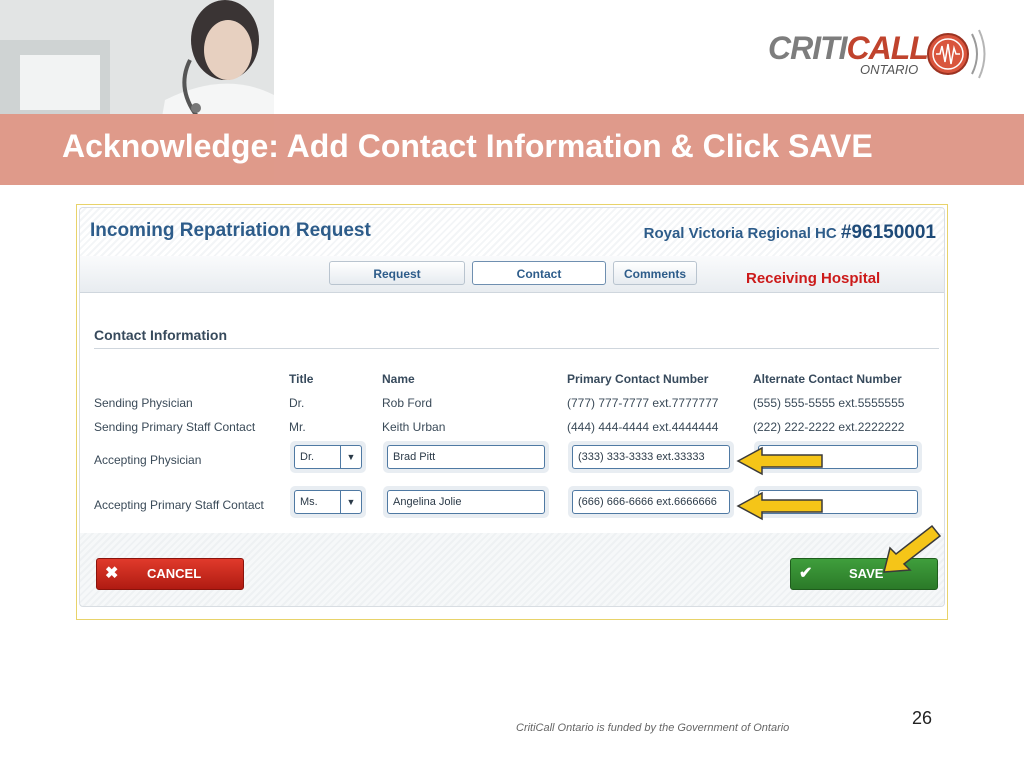  I want to click on select-value: Ms., so click(309, 502).